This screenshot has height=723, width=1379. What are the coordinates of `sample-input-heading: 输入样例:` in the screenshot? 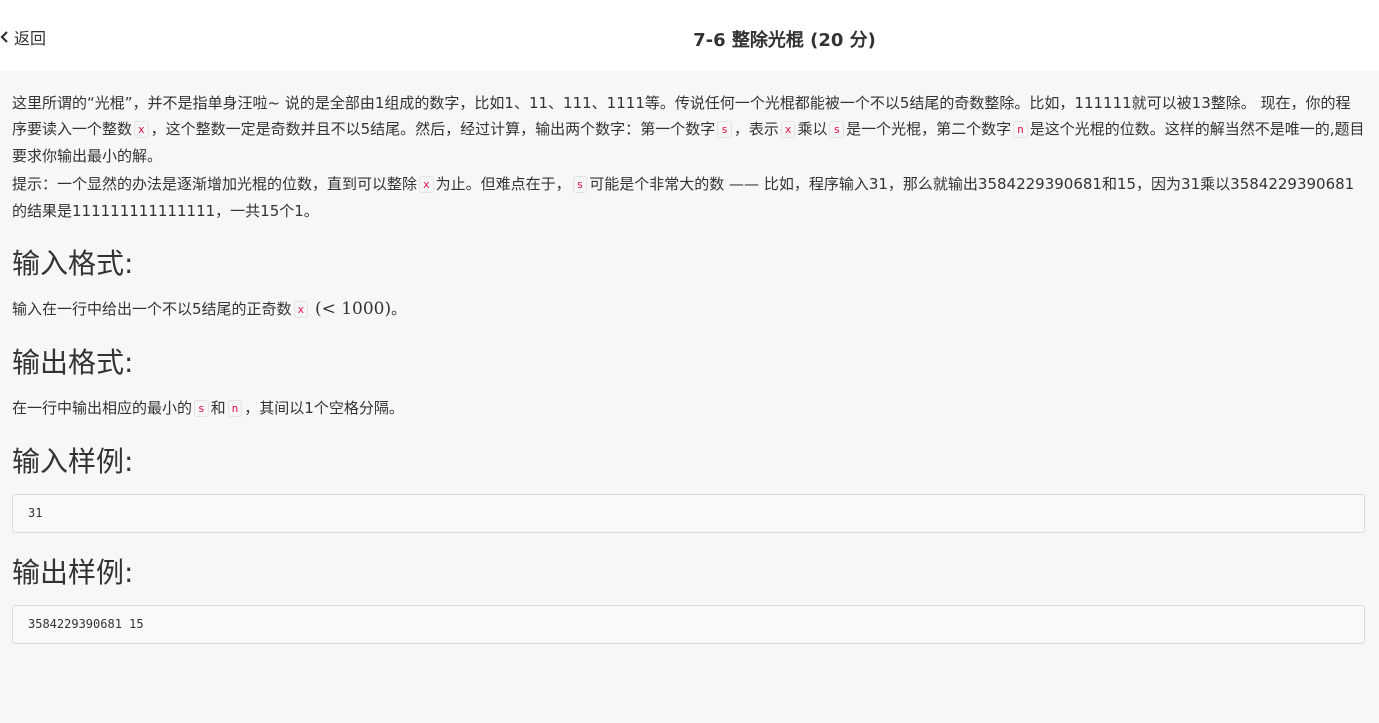 It's located at (73, 461).